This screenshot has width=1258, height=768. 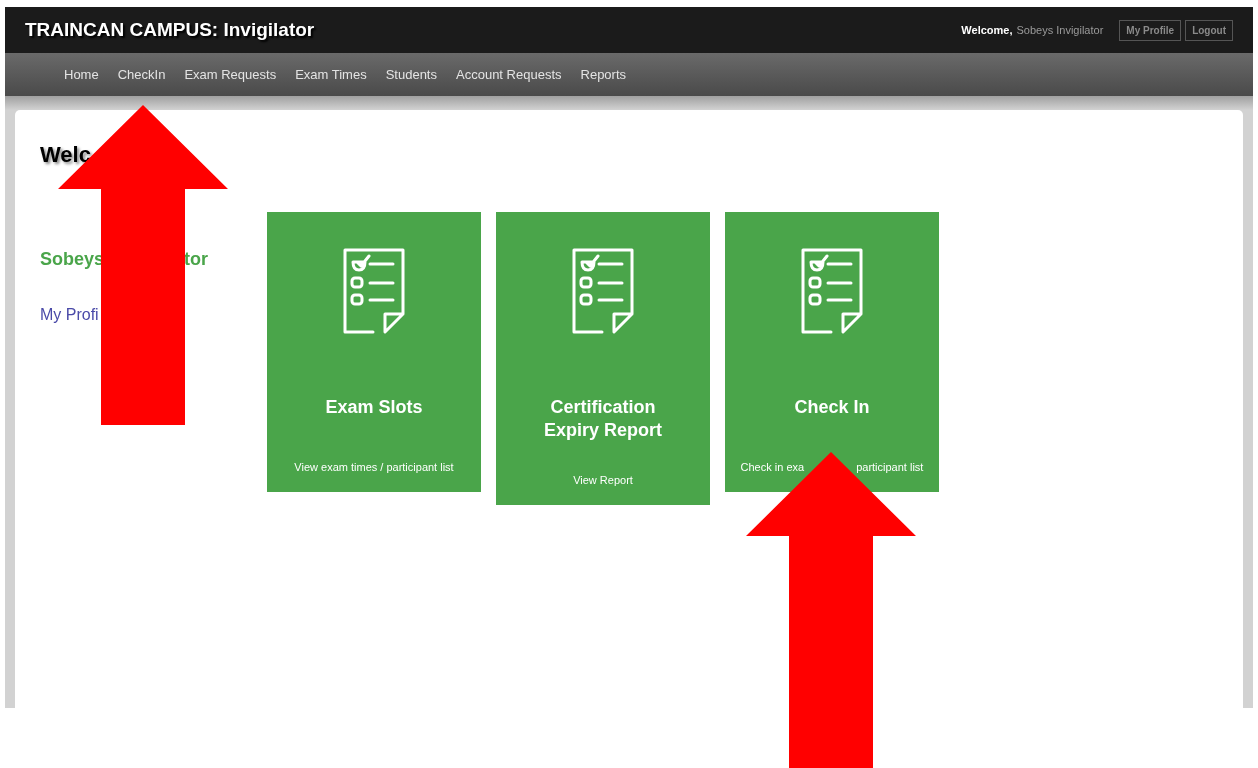 I want to click on user-name: Sobeys Invigilator, so click(x=1060, y=30).